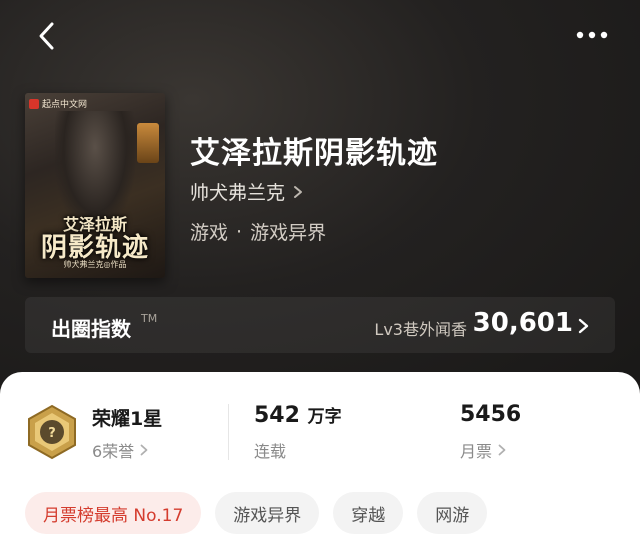  Describe the element at coordinates (91, 329) in the screenshot. I see `heat-index-label: 出圈指数` at that location.